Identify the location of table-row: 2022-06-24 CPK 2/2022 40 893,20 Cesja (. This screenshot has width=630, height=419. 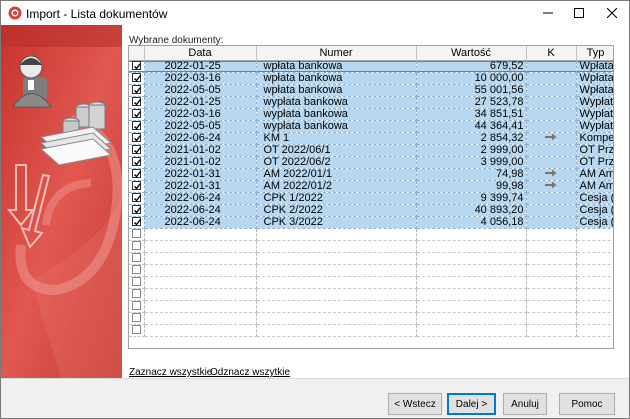
(371, 210).